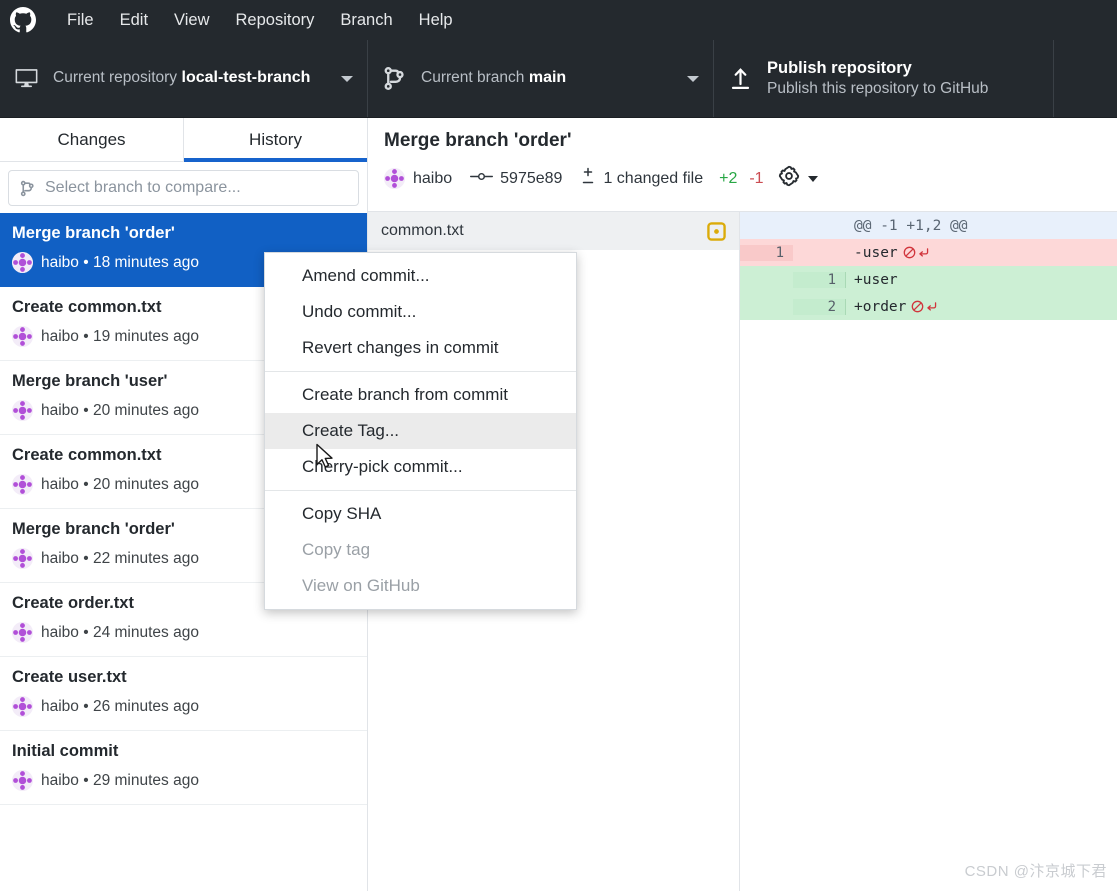 Image resolution: width=1117 pixels, height=891 pixels. I want to click on diff-line: 1 +user, so click(928, 279).